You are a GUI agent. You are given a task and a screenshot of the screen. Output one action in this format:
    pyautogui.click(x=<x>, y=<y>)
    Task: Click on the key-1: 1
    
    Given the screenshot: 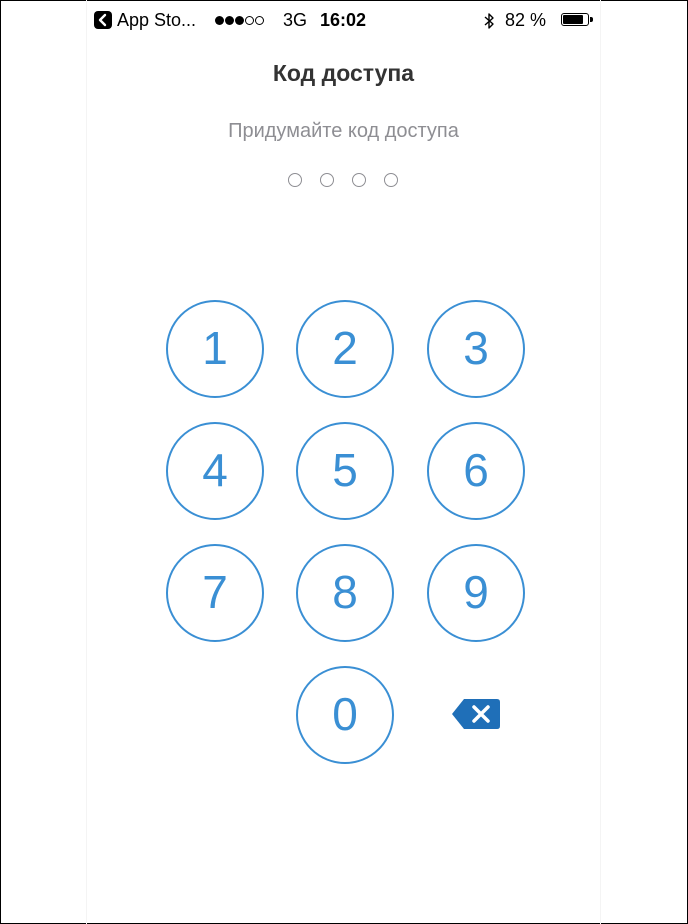 What is the action you would take?
    pyautogui.click(x=215, y=349)
    